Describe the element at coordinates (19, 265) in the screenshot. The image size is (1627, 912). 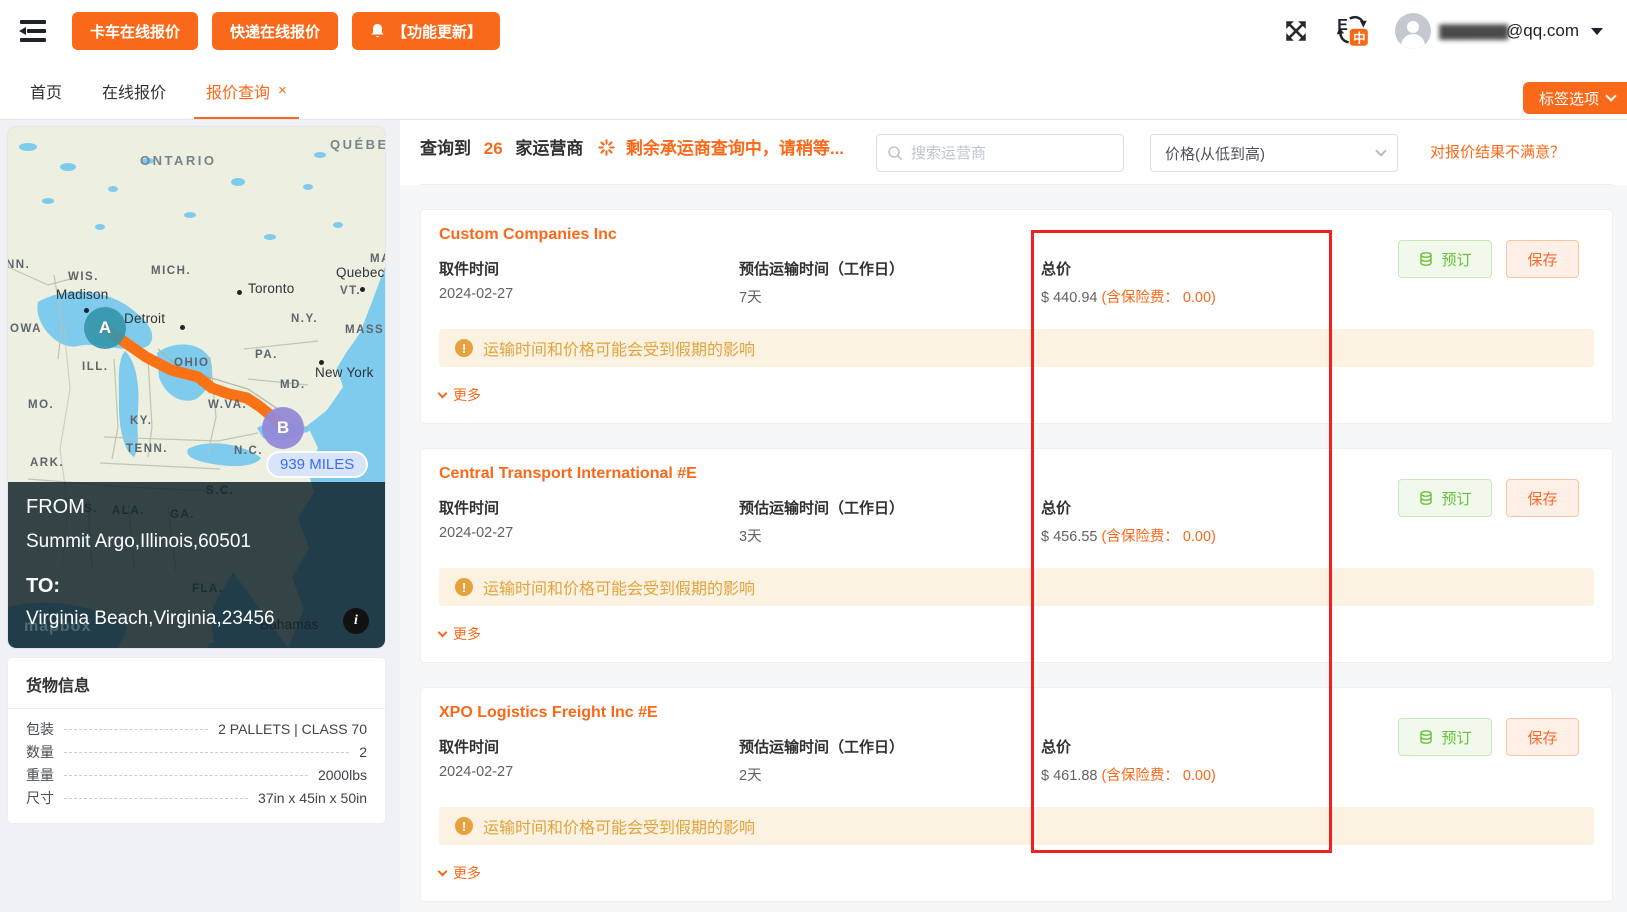
I see `map-place-label: NN.` at that location.